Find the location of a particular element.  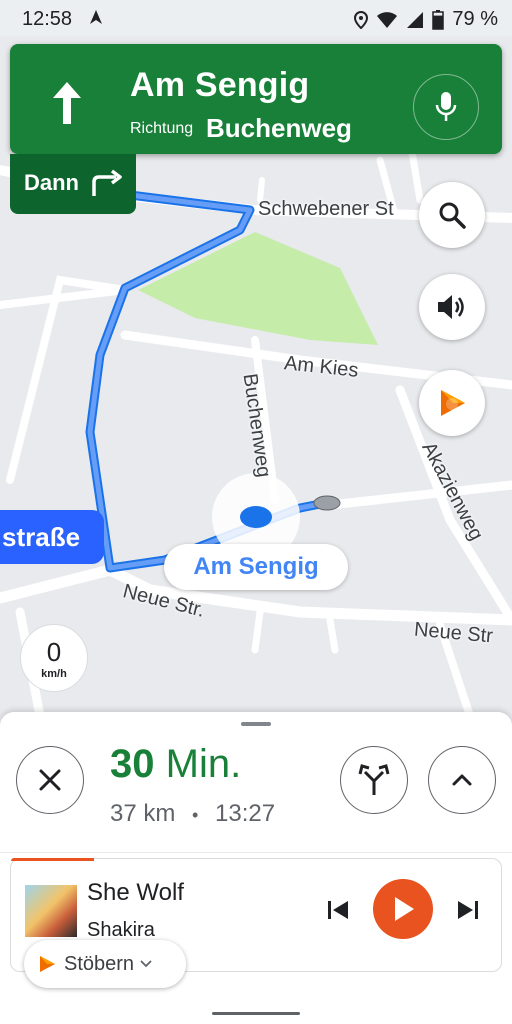

next-turn-banner: Am Sengig Richtung Buchenweg is located at coordinates (256, 99).